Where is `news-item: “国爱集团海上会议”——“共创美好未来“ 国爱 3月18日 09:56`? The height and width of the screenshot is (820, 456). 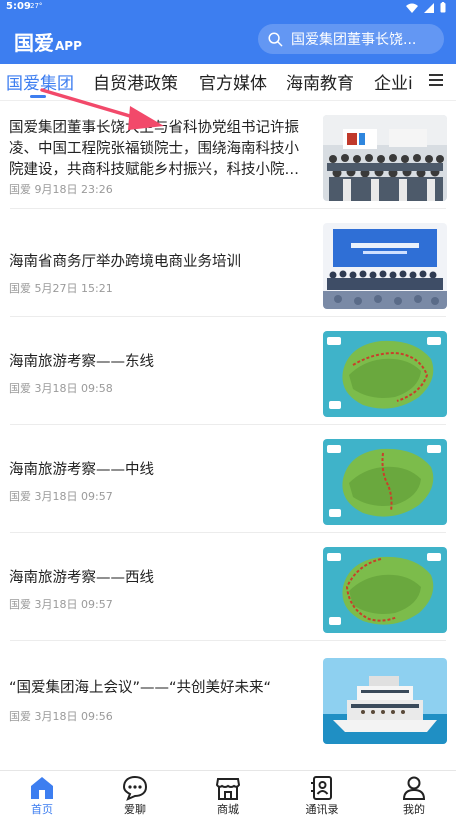
news-item: “国爱集团海上会议”——“共创美好未来“ 国爱 3月18日 09:56 is located at coordinates (228, 695).